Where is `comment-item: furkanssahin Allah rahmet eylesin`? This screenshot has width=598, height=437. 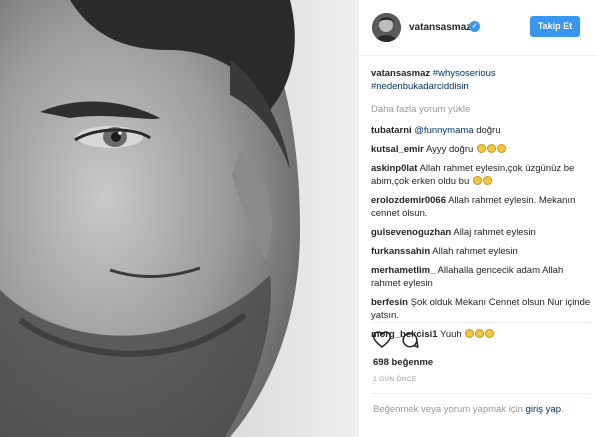
comment-item: furkanssahin Allah rahmet eylesin is located at coordinates (482, 251).